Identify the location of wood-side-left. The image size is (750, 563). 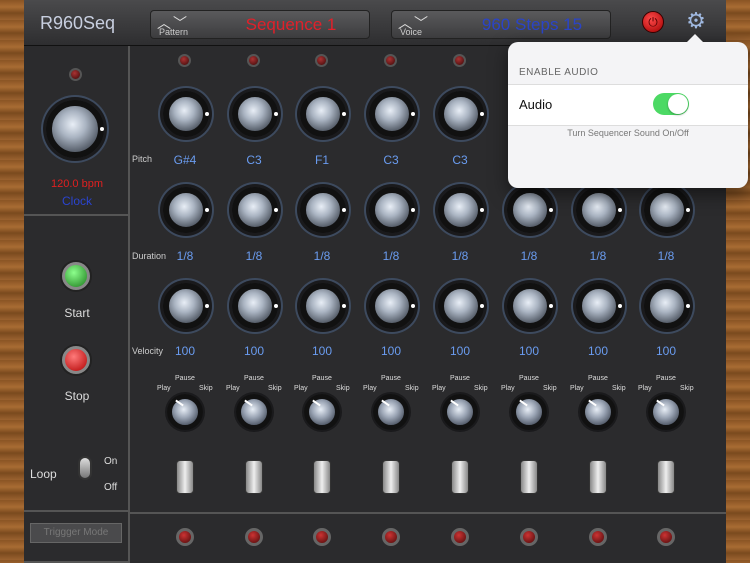
(12, 281).